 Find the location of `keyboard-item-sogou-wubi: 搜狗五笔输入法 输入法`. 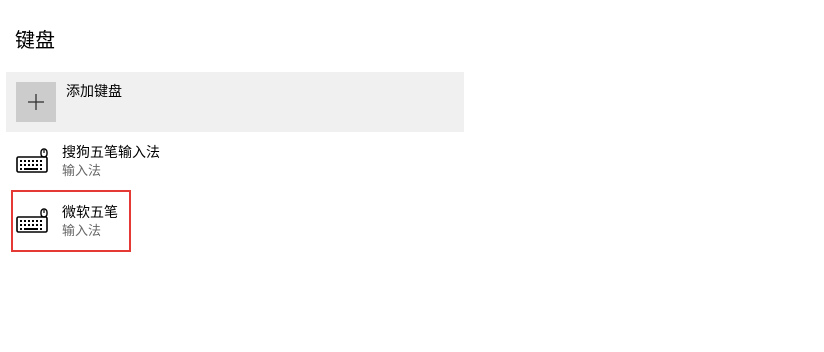

keyboard-item-sogou-wubi: 搜狗五笔输入法 输入法 is located at coordinates (234, 166).